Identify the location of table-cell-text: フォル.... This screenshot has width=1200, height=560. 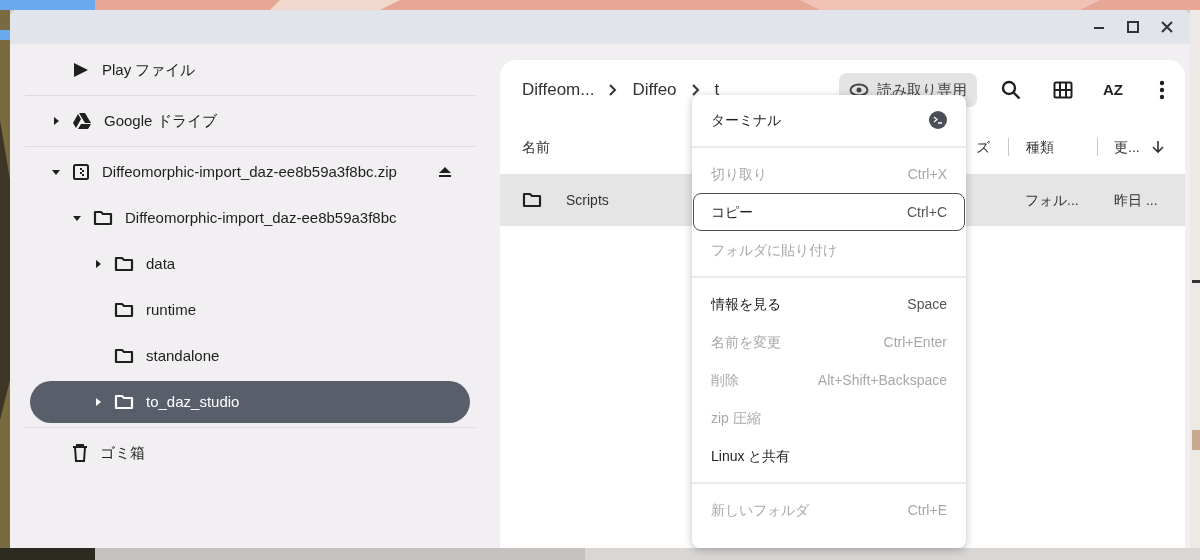
(1052, 200).